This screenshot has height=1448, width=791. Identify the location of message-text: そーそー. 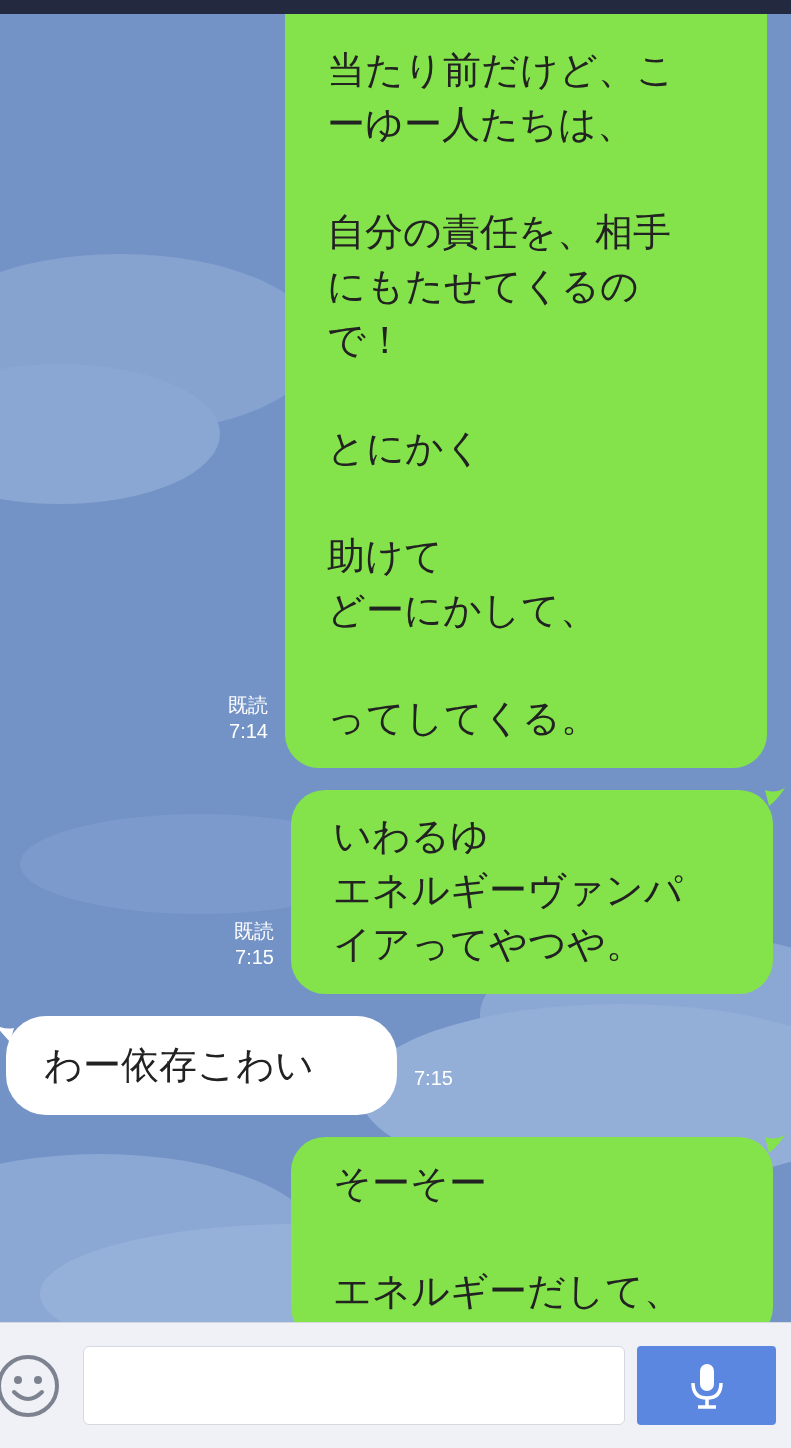
(410, 1183).